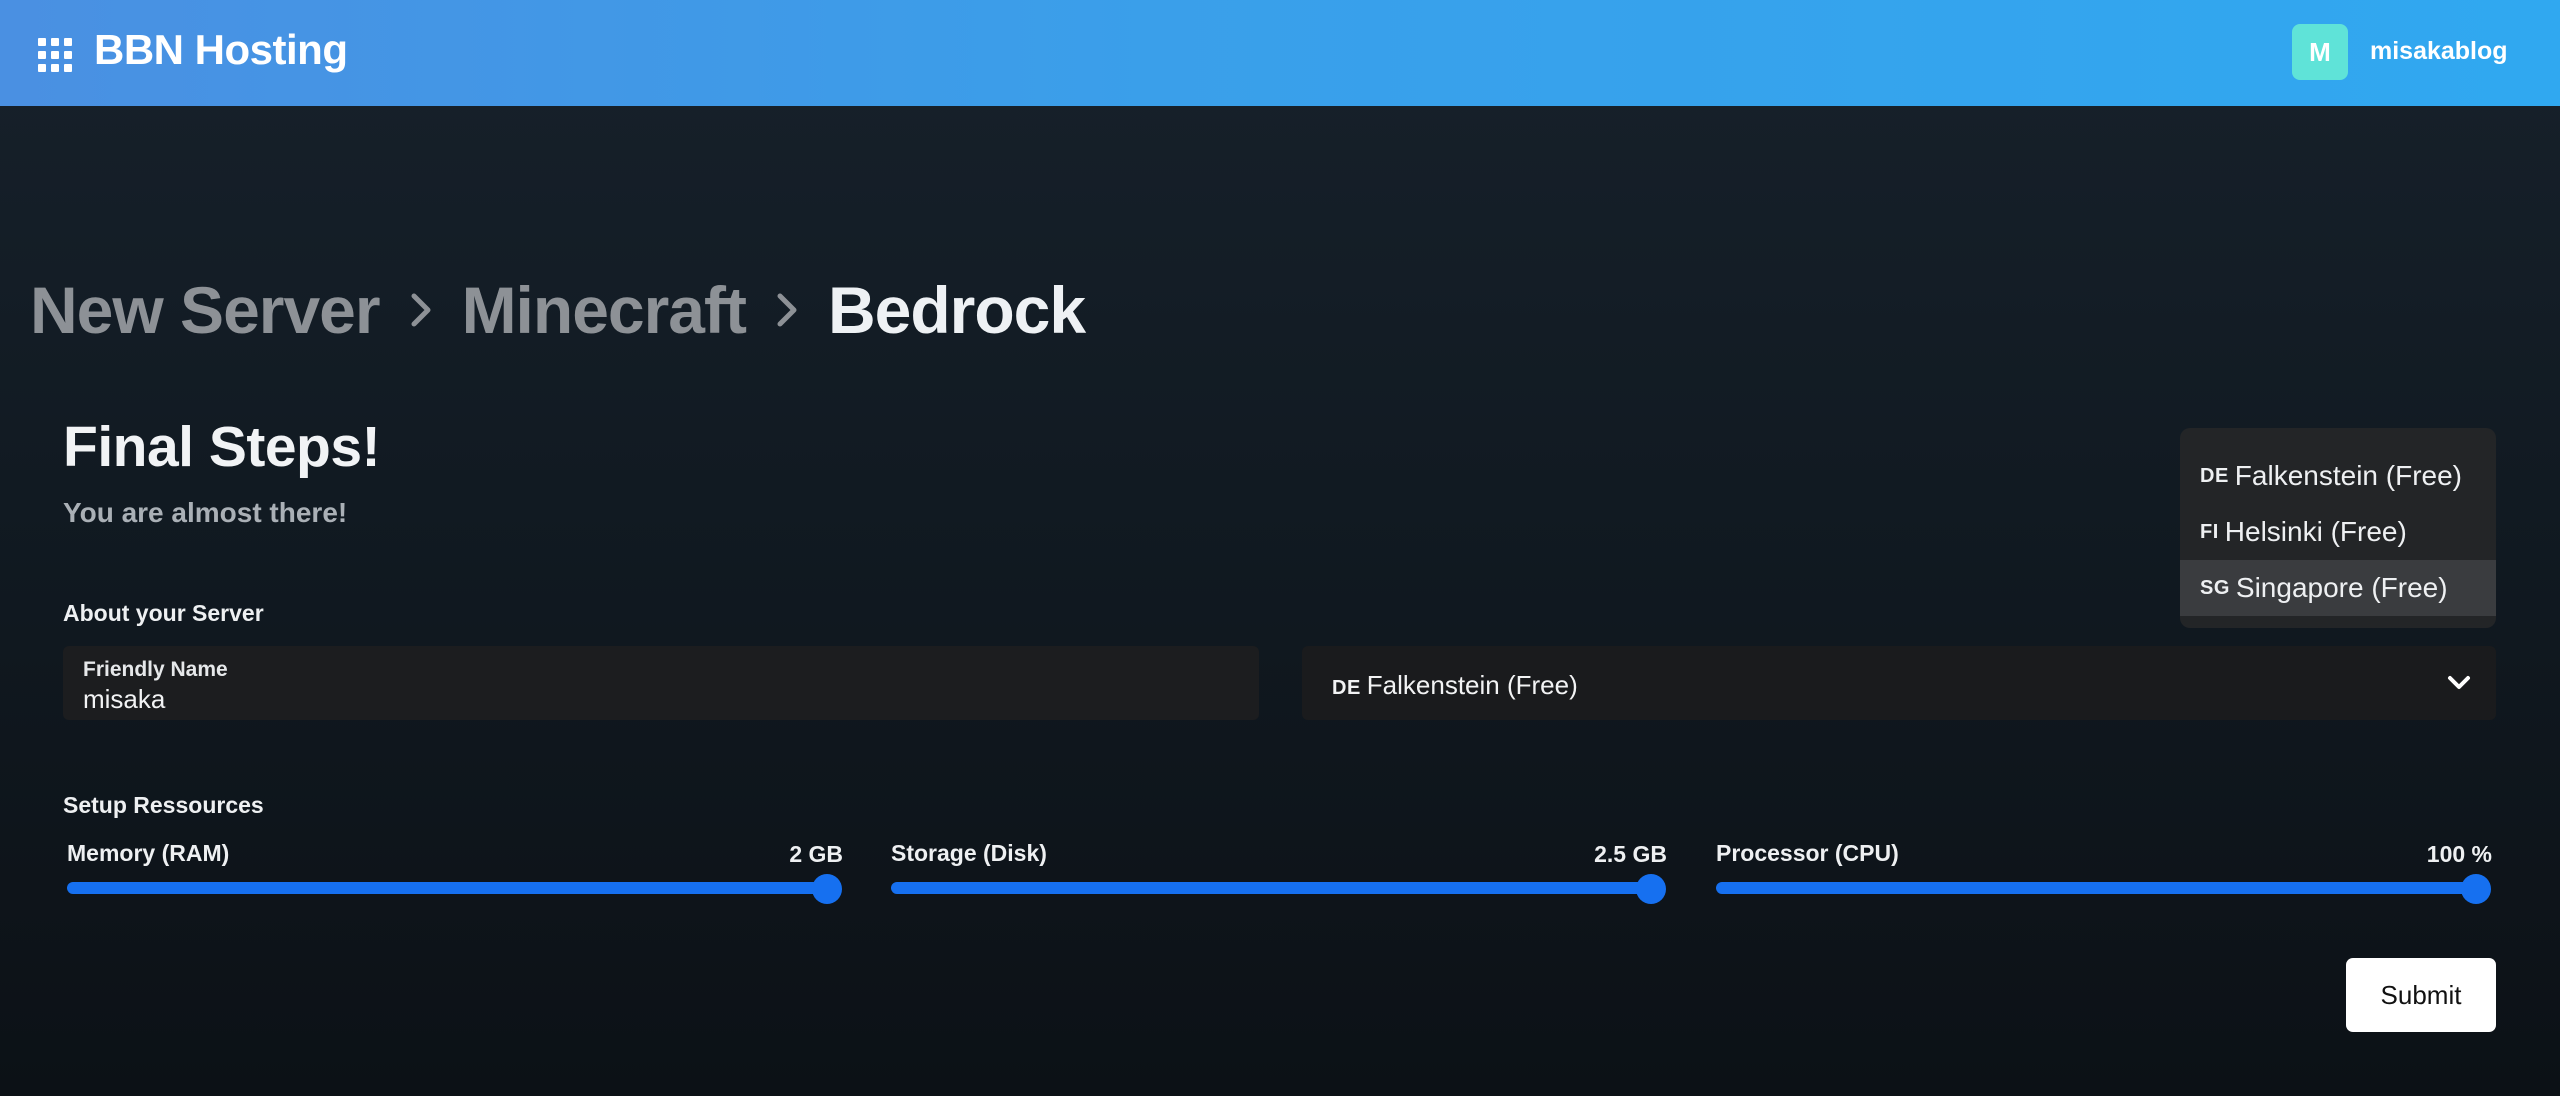  I want to click on avatar: M, so click(2320, 52).